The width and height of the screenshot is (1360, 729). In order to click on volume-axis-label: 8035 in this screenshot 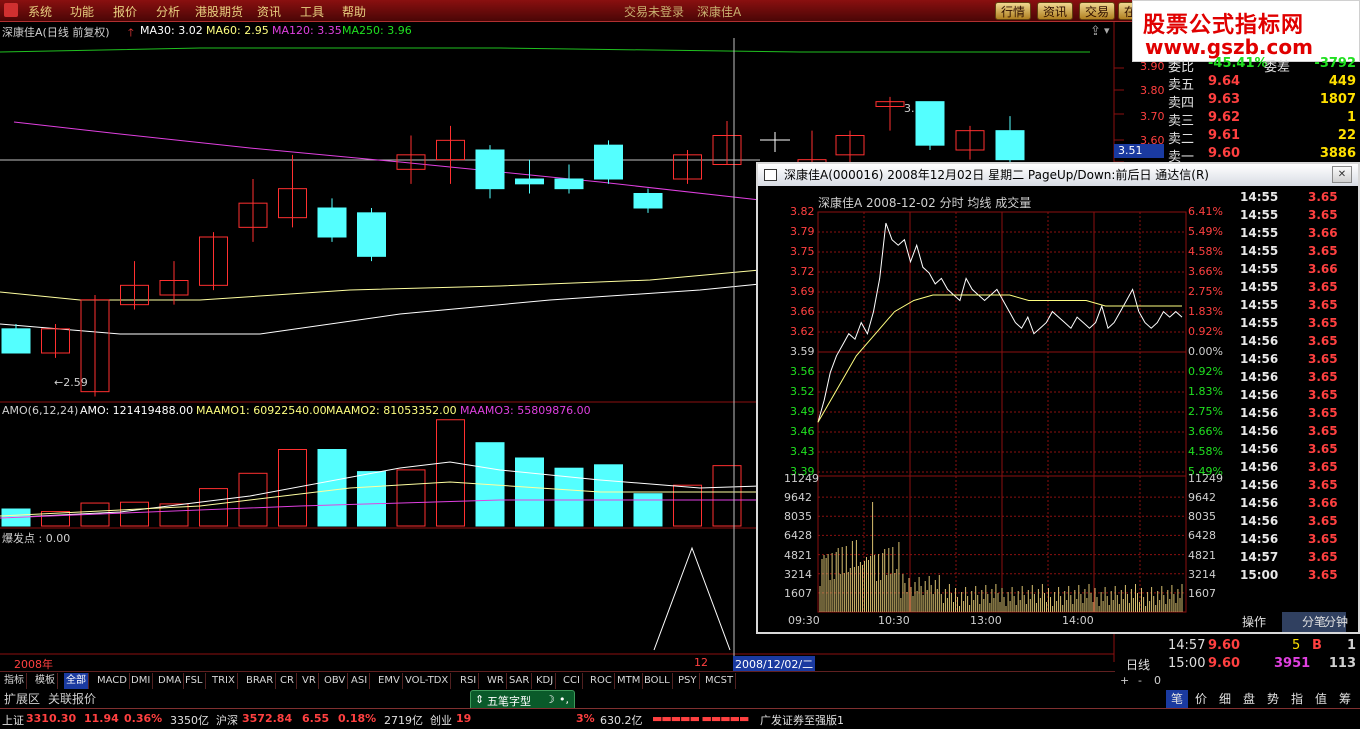, I will do `click(1202, 517)`.